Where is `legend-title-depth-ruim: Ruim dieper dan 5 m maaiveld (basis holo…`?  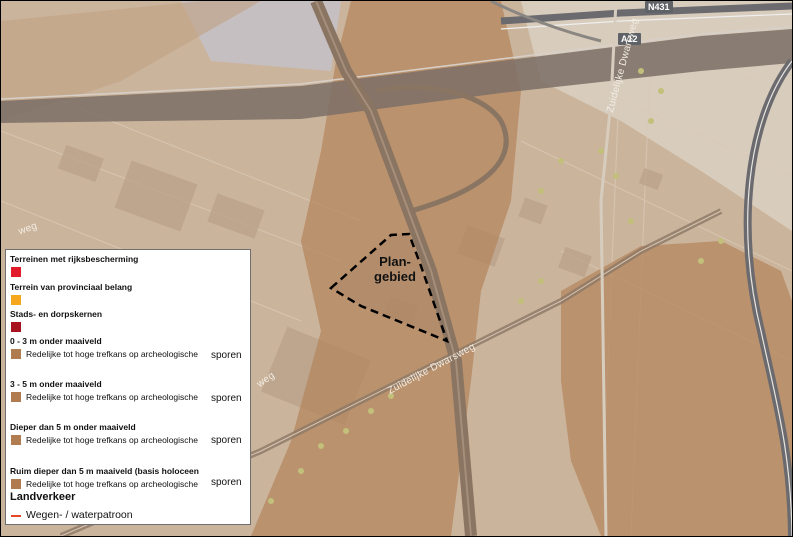
legend-title-depth-ruim: Ruim dieper dan 5 m maaiveld (basis holo… is located at coordinates (104, 471).